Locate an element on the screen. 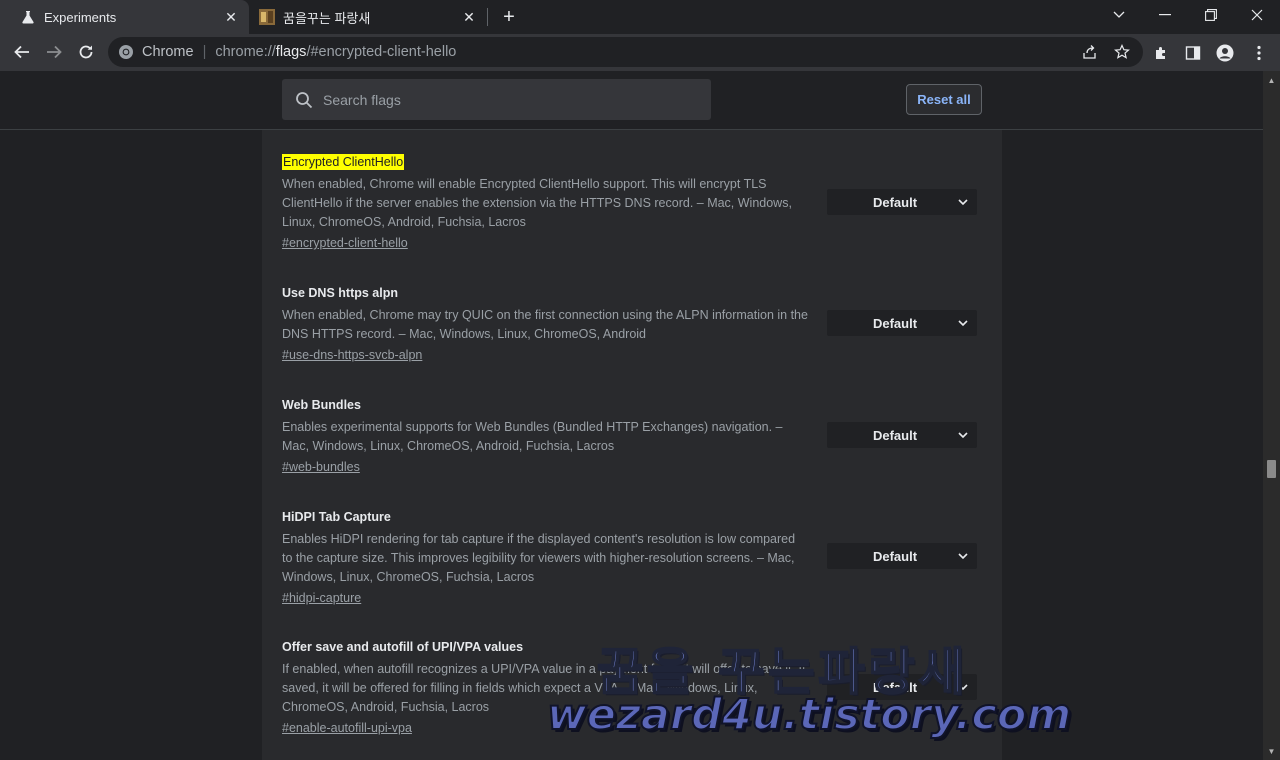 Image resolution: width=1280 pixels, height=760 pixels. tab-title: 꿈을꾸는 파랑새 is located at coordinates (327, 18).